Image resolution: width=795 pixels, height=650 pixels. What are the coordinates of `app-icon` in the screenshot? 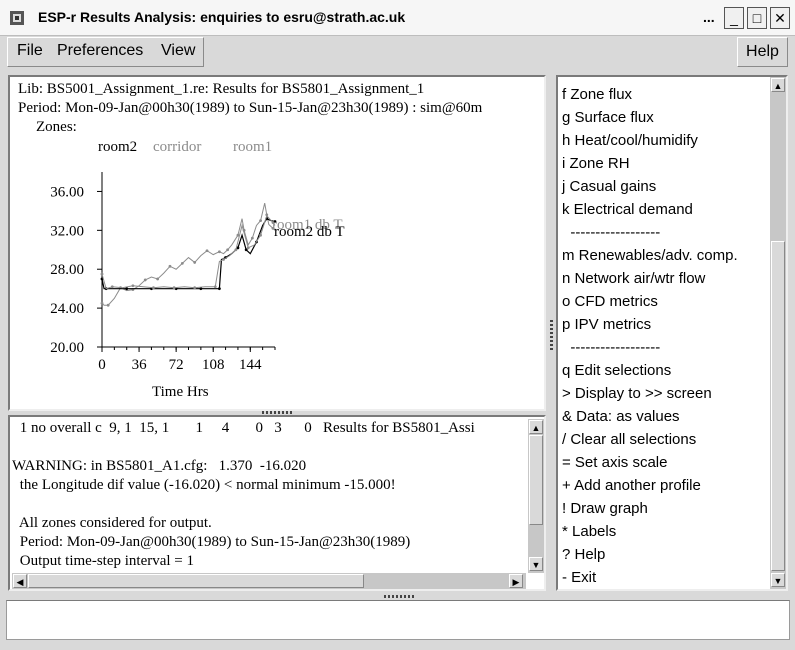 It's located at (17, 18).